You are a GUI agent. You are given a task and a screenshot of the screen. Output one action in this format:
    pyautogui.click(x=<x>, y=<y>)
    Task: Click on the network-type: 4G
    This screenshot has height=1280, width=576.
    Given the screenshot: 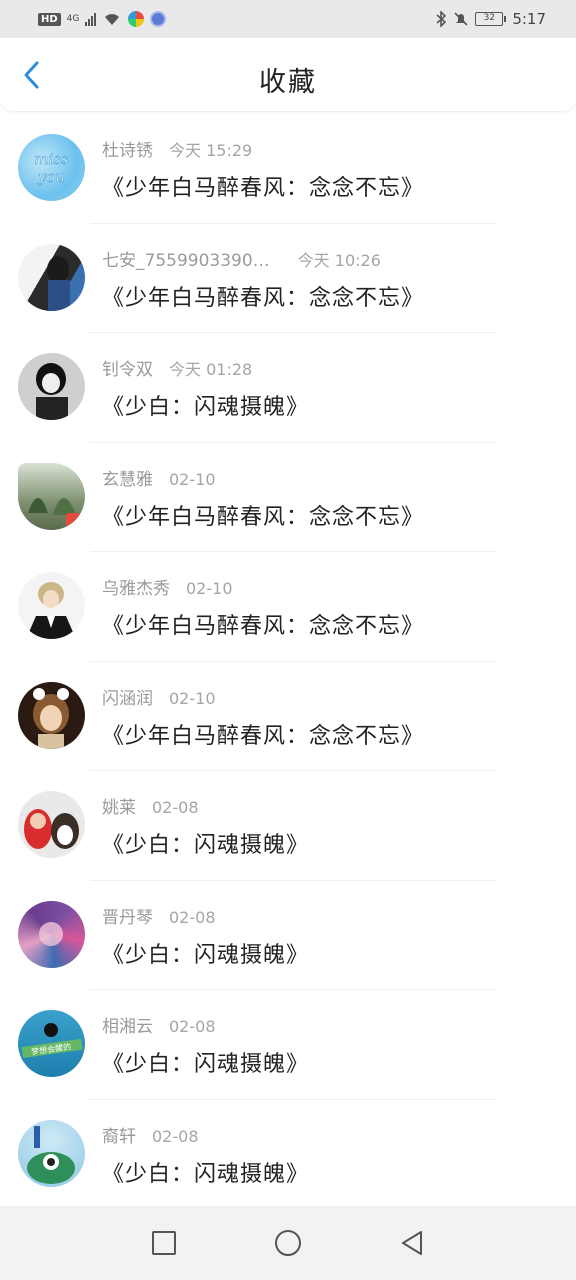 What is the action you would take?
    pyautogui.click(x=73, y=19)
    